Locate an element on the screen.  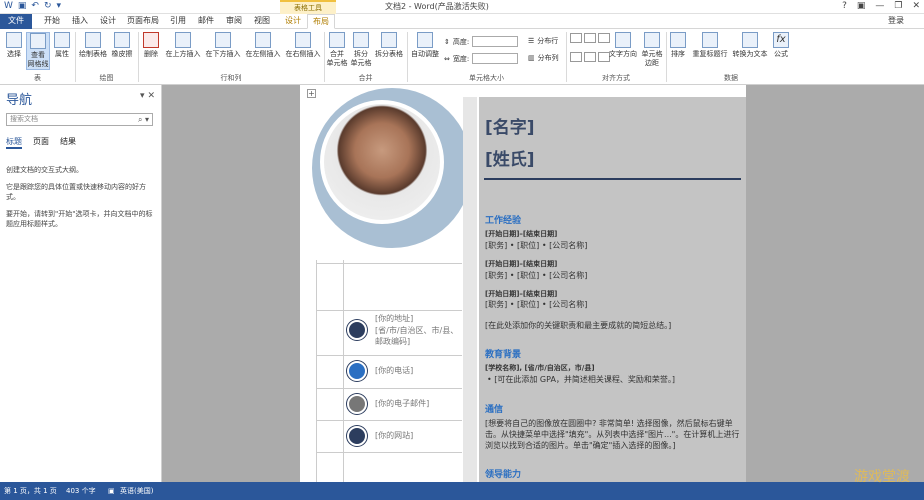
restore-icon: ❐ is located at coordinates (898, 6).